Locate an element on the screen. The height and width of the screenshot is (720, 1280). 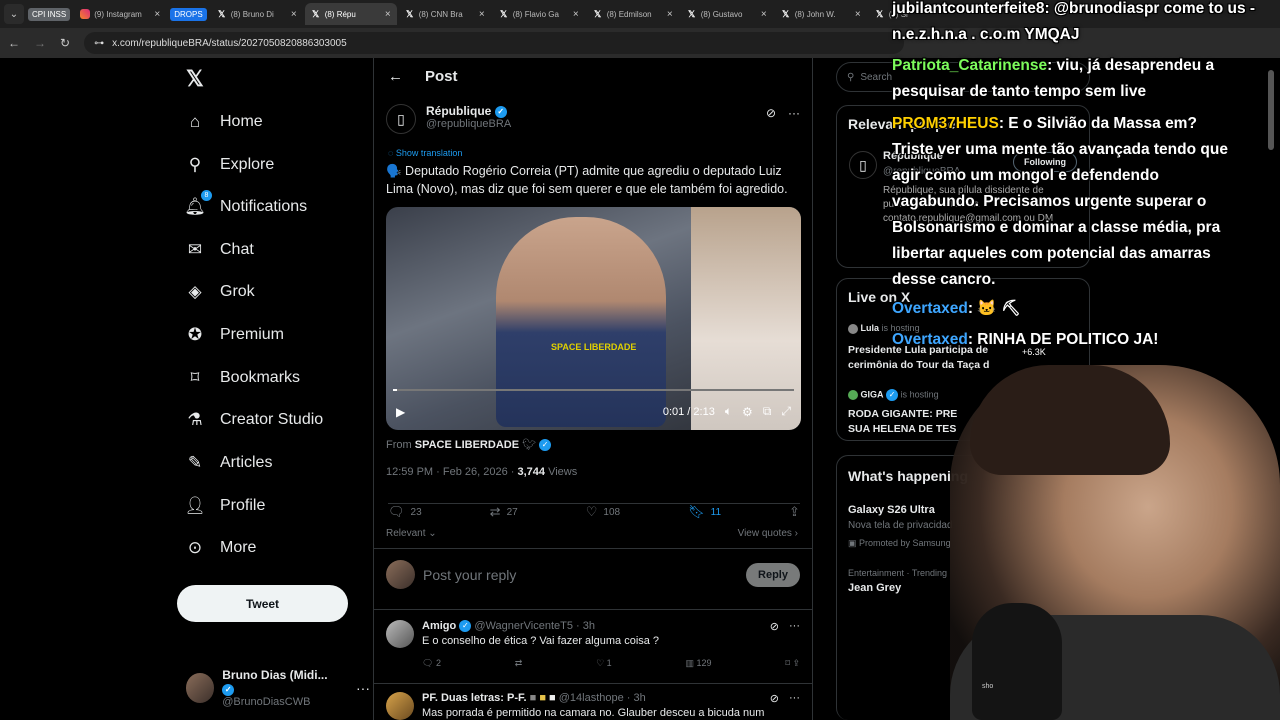
back-arrow-icon: ← is located at coordinates (395, 76).